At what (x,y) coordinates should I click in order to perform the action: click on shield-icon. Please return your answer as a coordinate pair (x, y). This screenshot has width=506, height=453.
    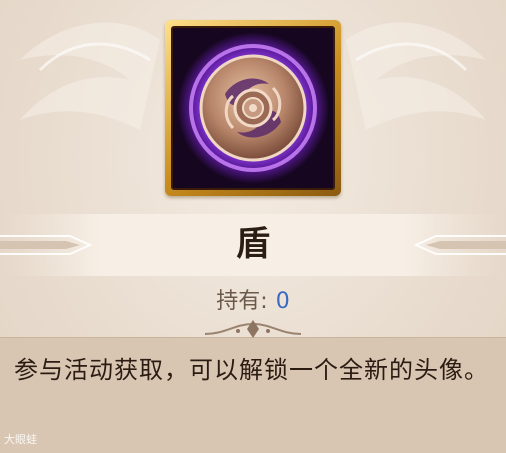
    Looking at the image, I should click on (253, 108).